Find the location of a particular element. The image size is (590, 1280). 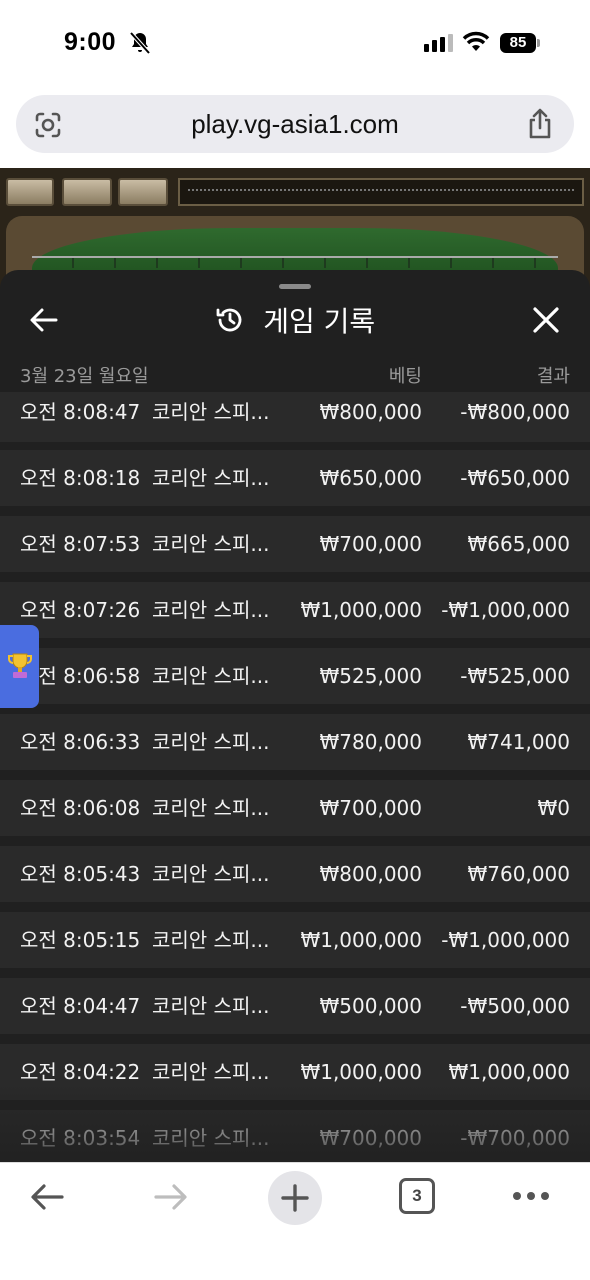

history-row: 오전 8:06:33 코리안 스피... ₩780,000 ₩741,000 is located at coordinates (295, 742).